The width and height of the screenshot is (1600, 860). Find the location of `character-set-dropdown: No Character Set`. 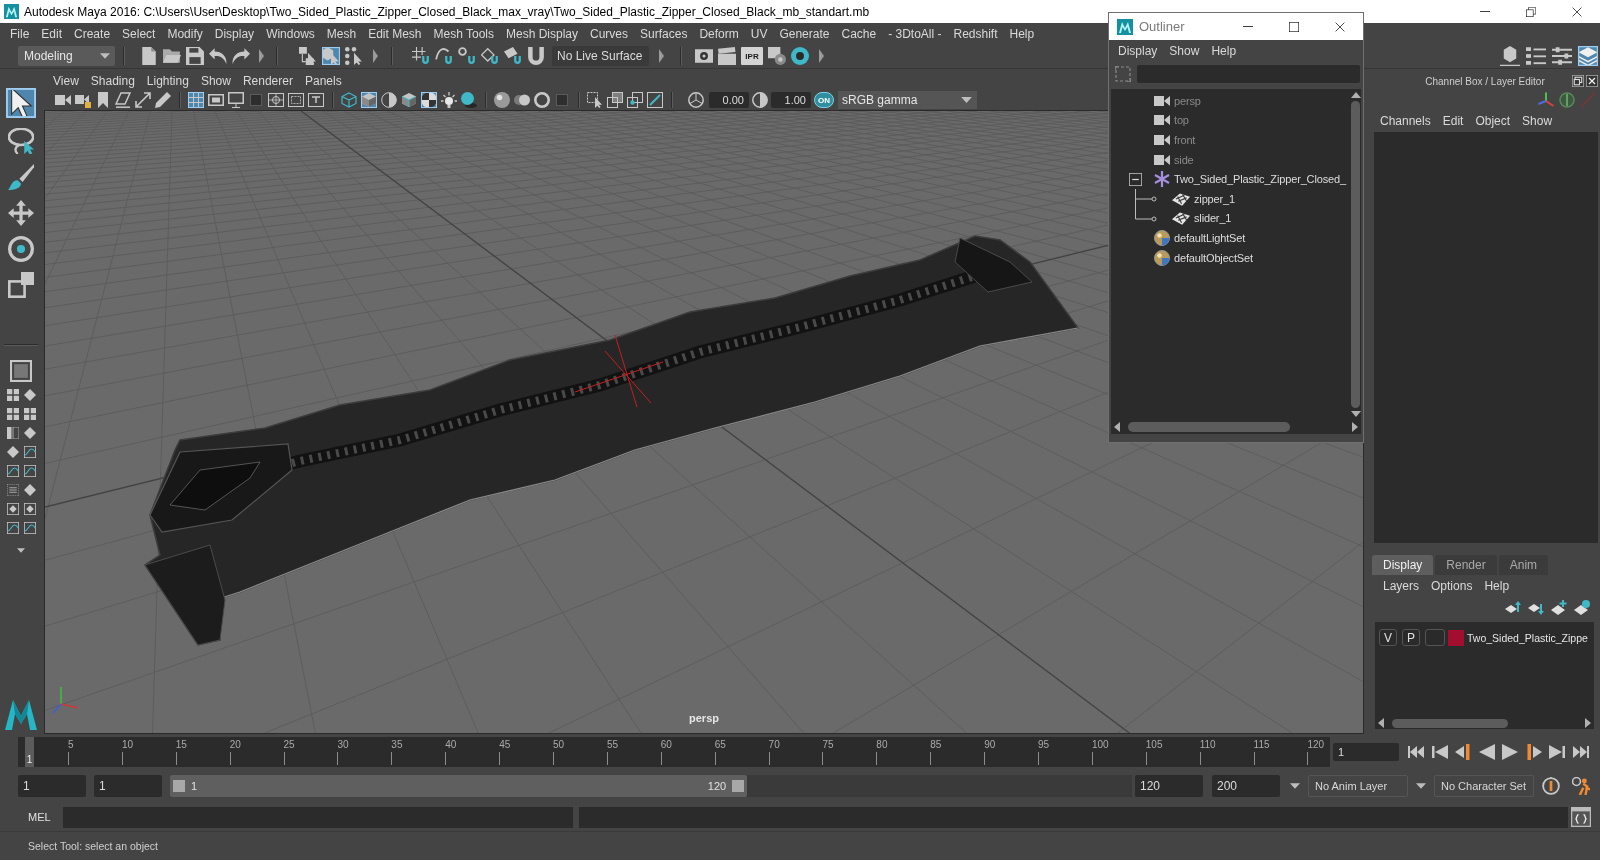

character-set-dropdown: No Character Set is located at coordinates (1484, 786).